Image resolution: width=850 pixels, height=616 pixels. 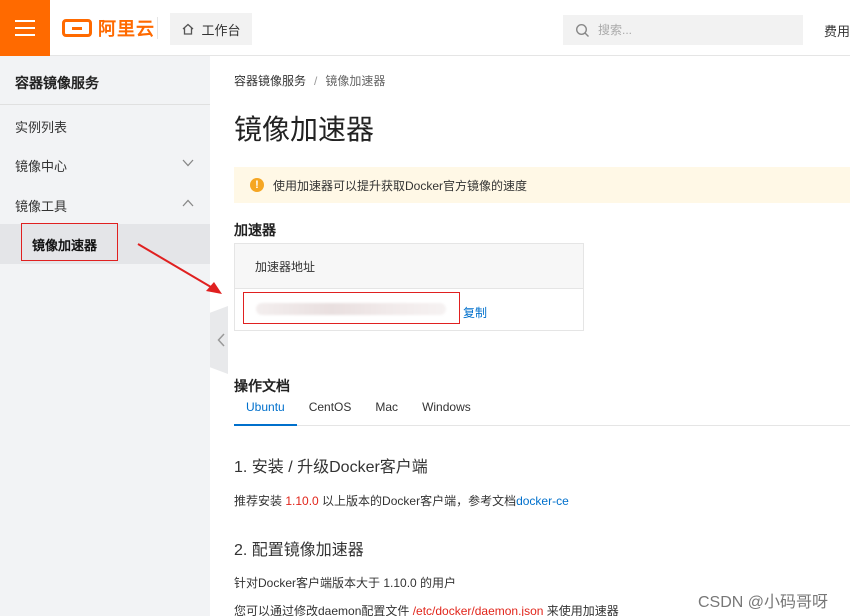 I want to click on step1-version: 1.10.0, so click(x=302, y=501).